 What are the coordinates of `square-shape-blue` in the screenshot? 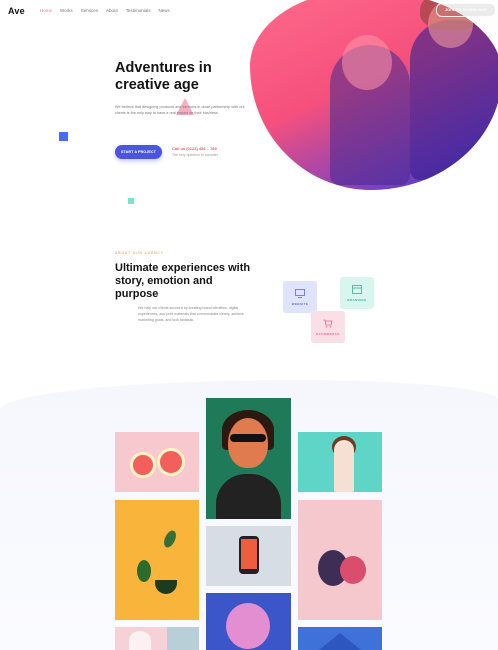 It's located at (63, 136).